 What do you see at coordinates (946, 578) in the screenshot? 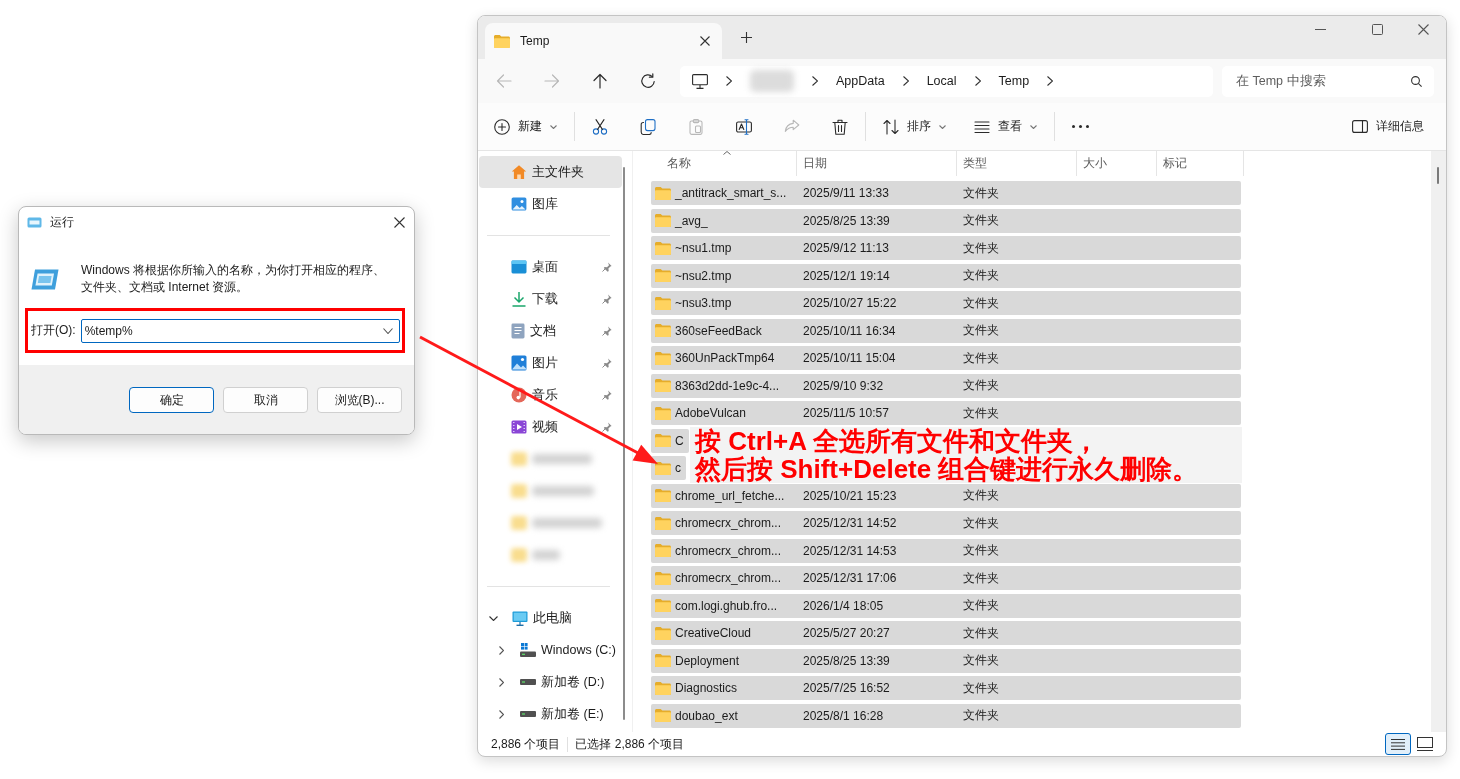
I see `file-row: chromecrx_chrom... 2025/12/31 17:06 文件夹` at bounding box center [946, 578].